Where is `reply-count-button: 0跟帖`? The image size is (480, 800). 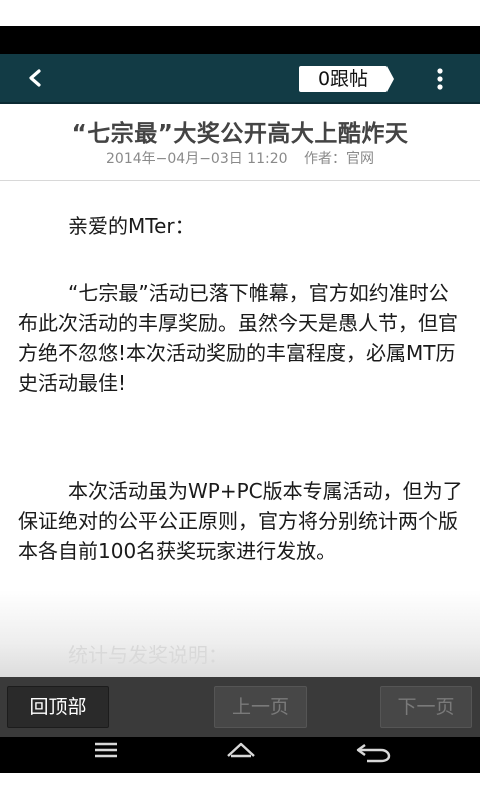
reply-count-button: 0跟帖 is located at coordinates (346, 79).